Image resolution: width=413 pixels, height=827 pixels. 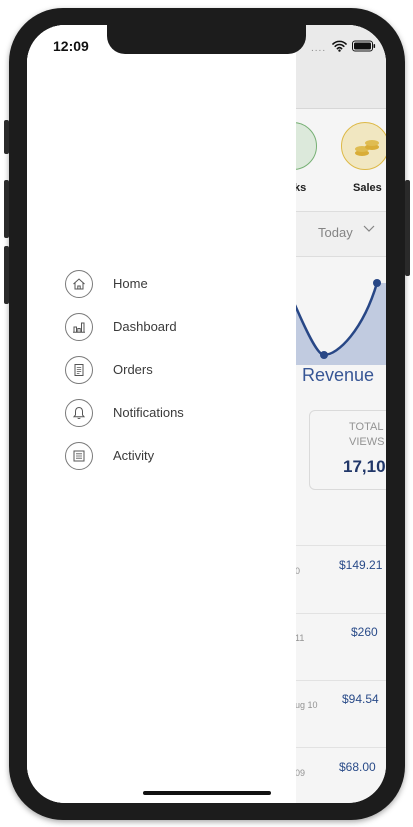 I want to click on menu-item-orders: Orders, so click(x=124, y=369).